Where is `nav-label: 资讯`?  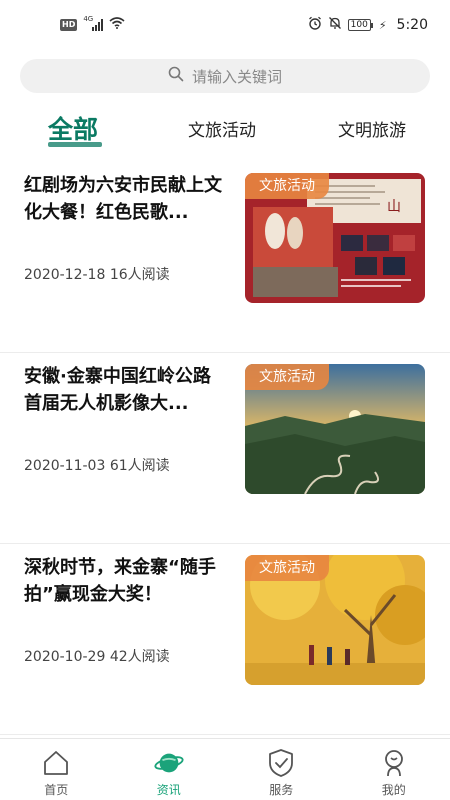 nav-label: 资讯 is located at coordinates (168, 790).